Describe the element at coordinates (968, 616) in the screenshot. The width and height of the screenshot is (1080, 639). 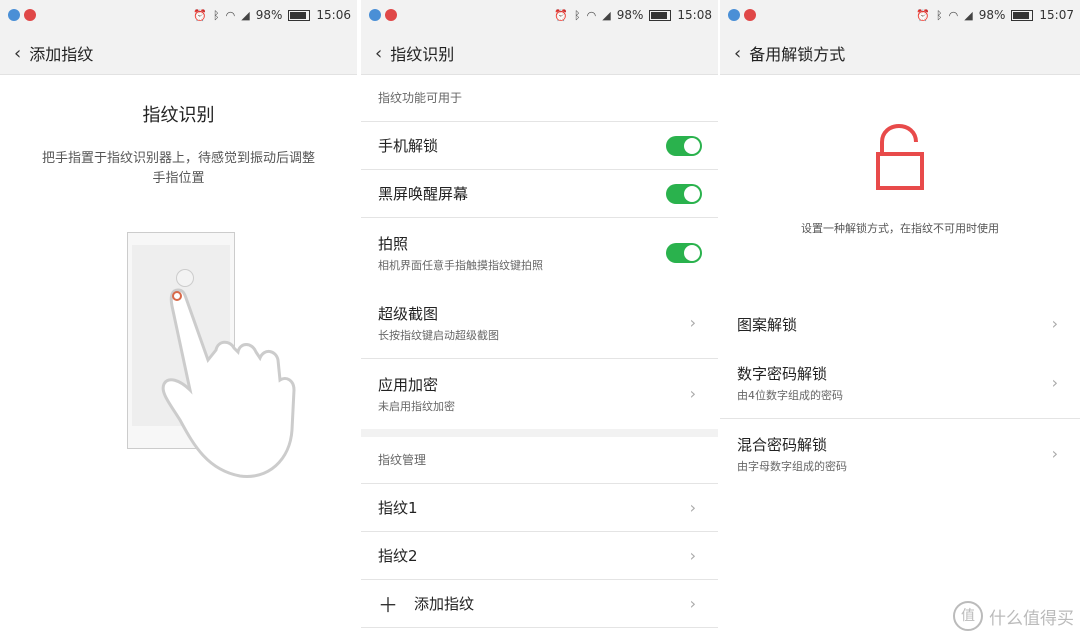
I see `watermark-logo: 值` at that location.